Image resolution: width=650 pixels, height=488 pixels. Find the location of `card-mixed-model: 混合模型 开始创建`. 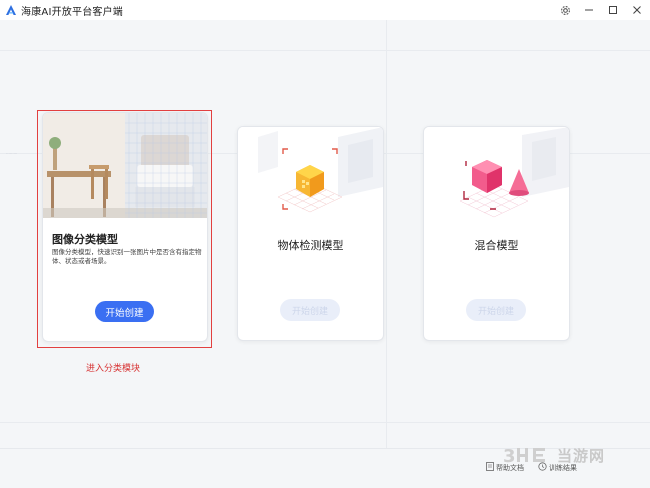

card-mixed-model: 混合模型 开始创建 is located at coordinates (496, 233).